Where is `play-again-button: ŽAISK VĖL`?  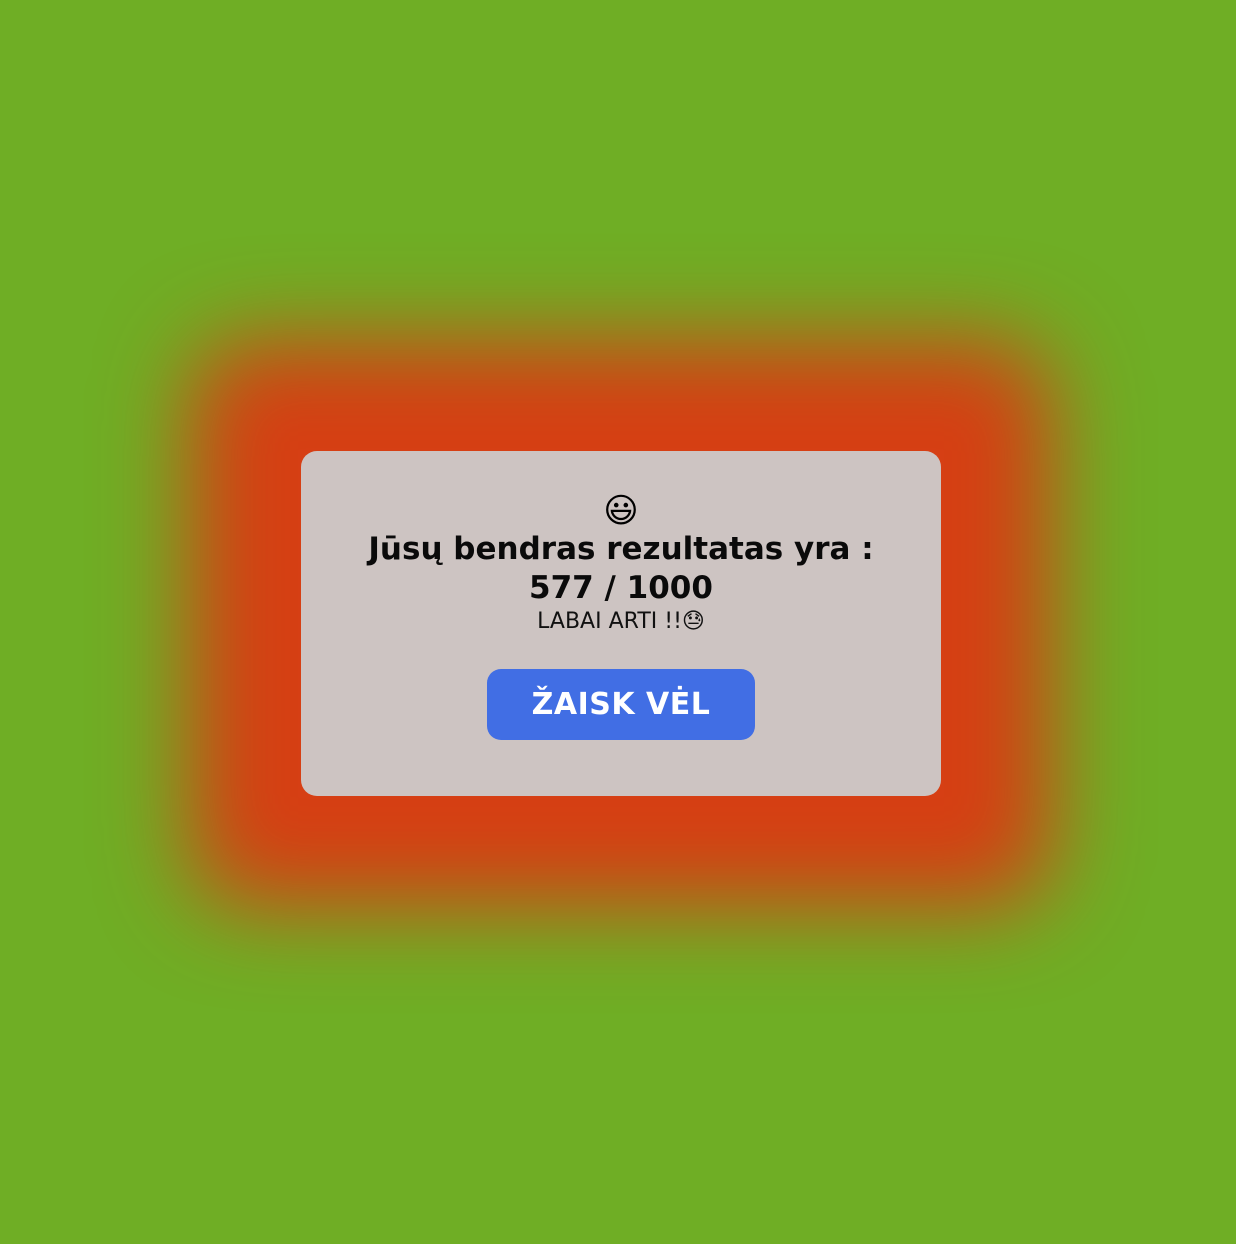 play-again-button: ŽAISK VĖL is located at coordinates (621, 704).